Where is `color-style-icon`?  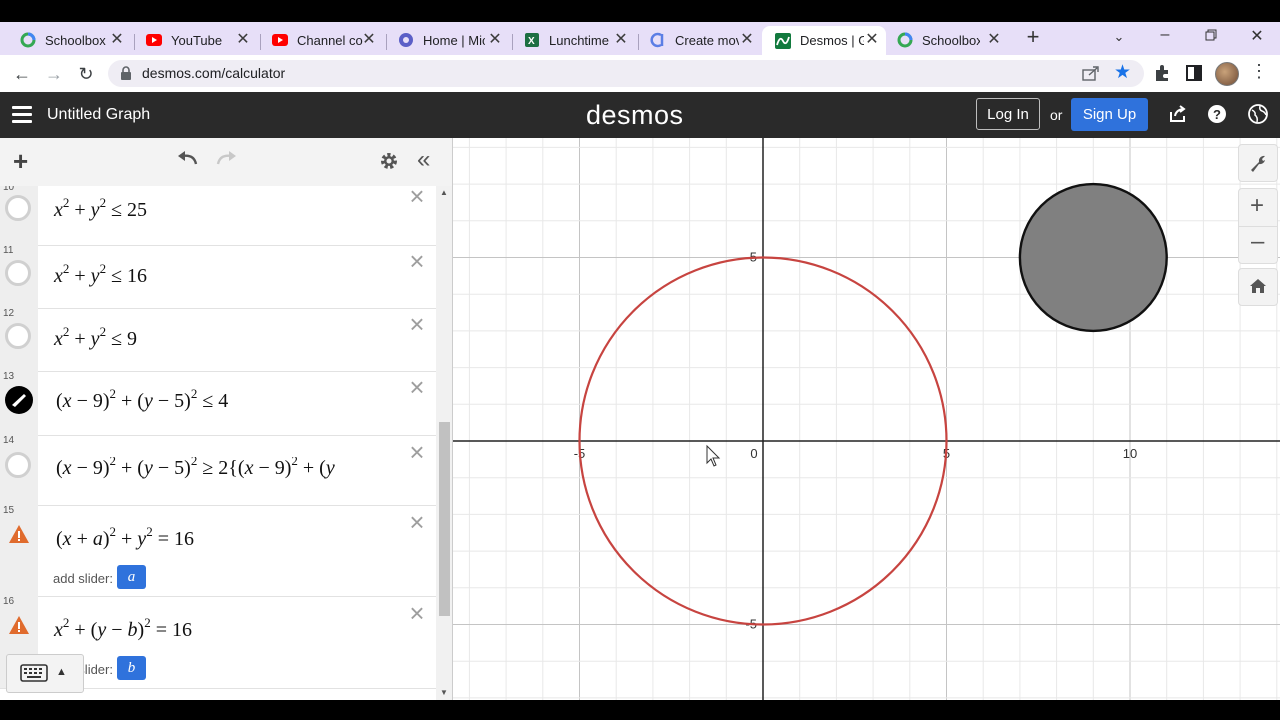
color-style-icon is located at coordinates (19, 402).